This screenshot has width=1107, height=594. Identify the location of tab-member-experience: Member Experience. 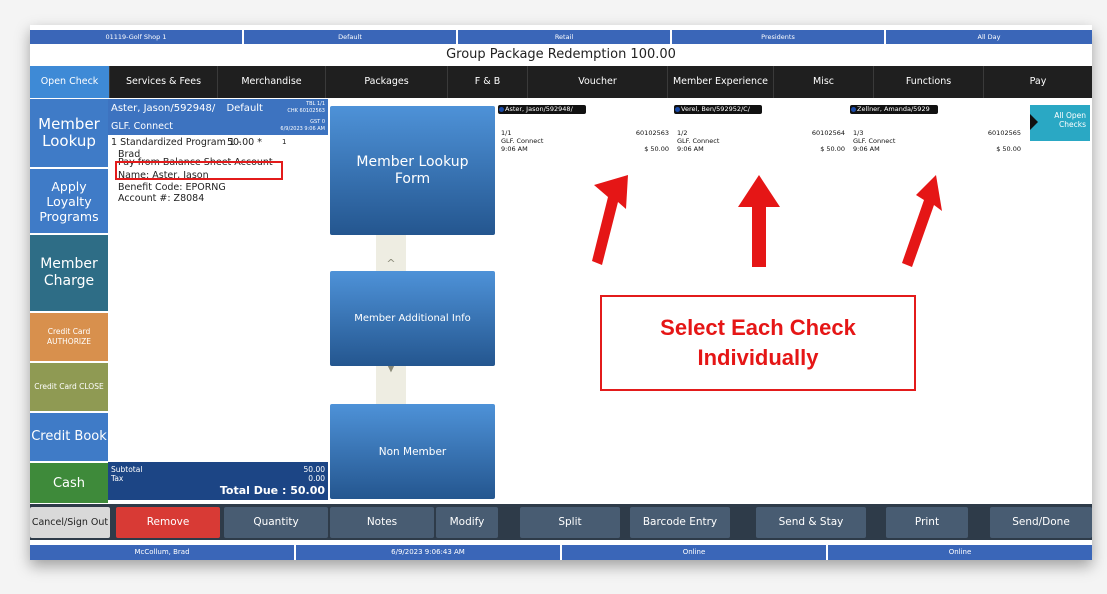
(721, 82).